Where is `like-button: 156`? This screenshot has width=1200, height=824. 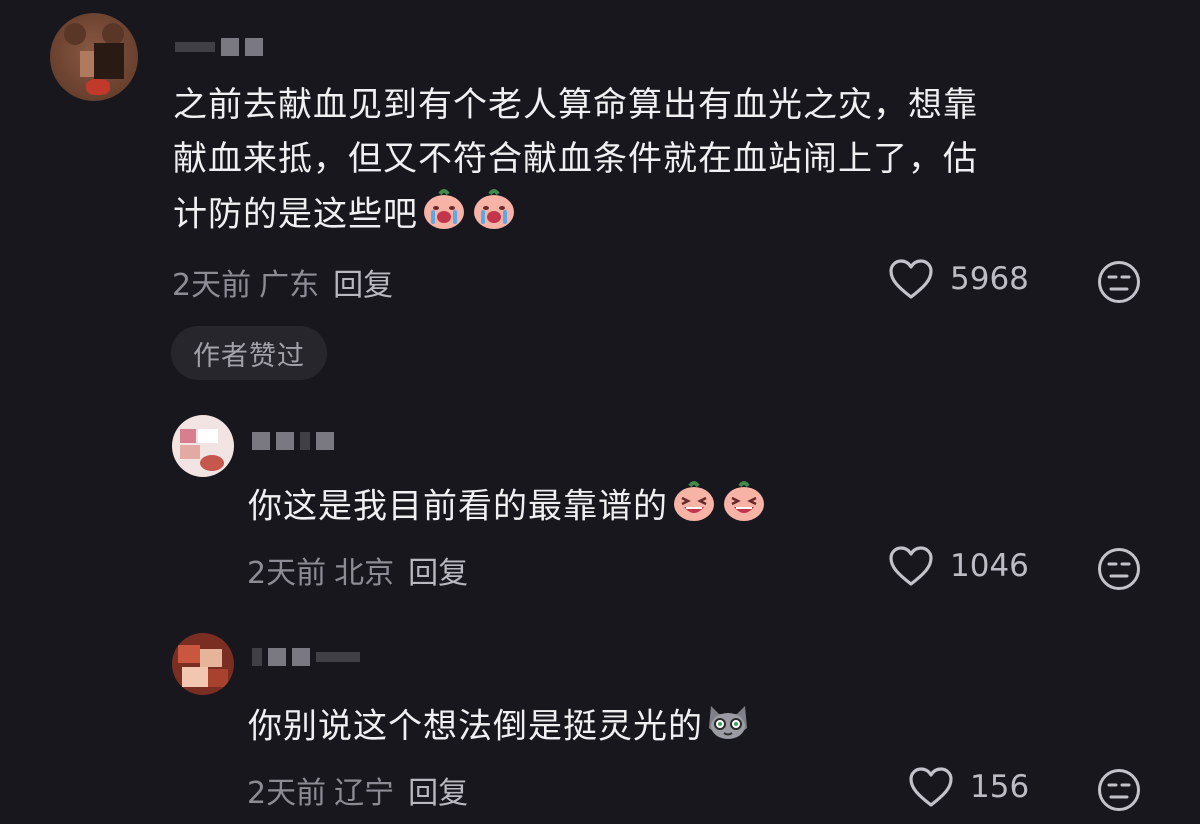
like-button: 156 is located at coordinates (968, 787).